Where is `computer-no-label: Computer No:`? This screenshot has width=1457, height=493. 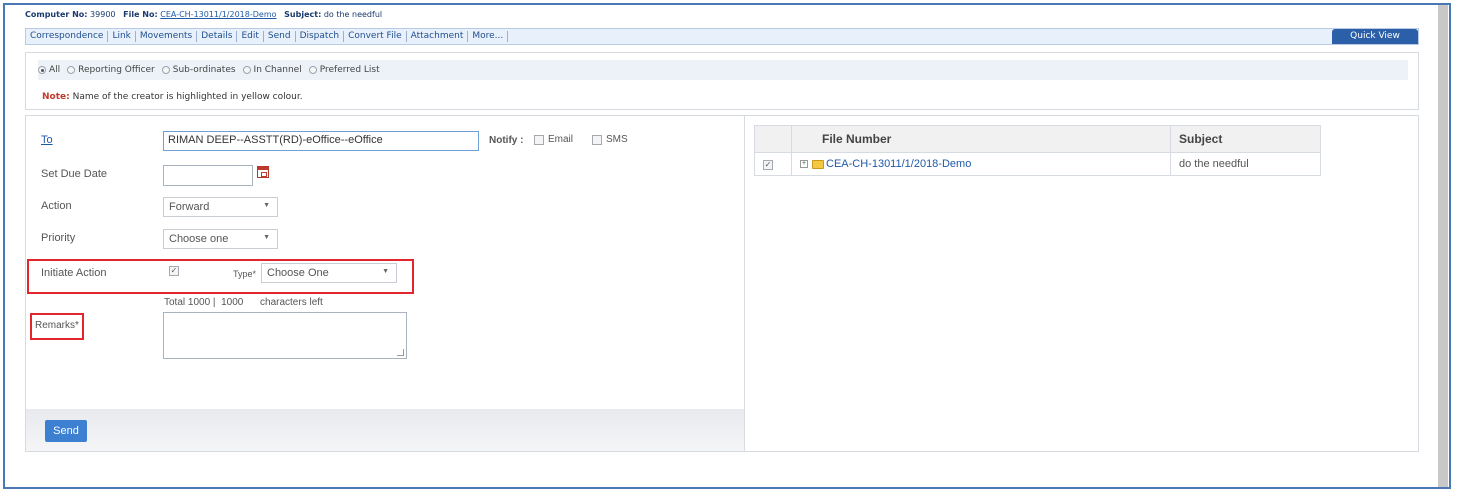 computer-no-label: Computer No: is located at coordinates (56, 14).